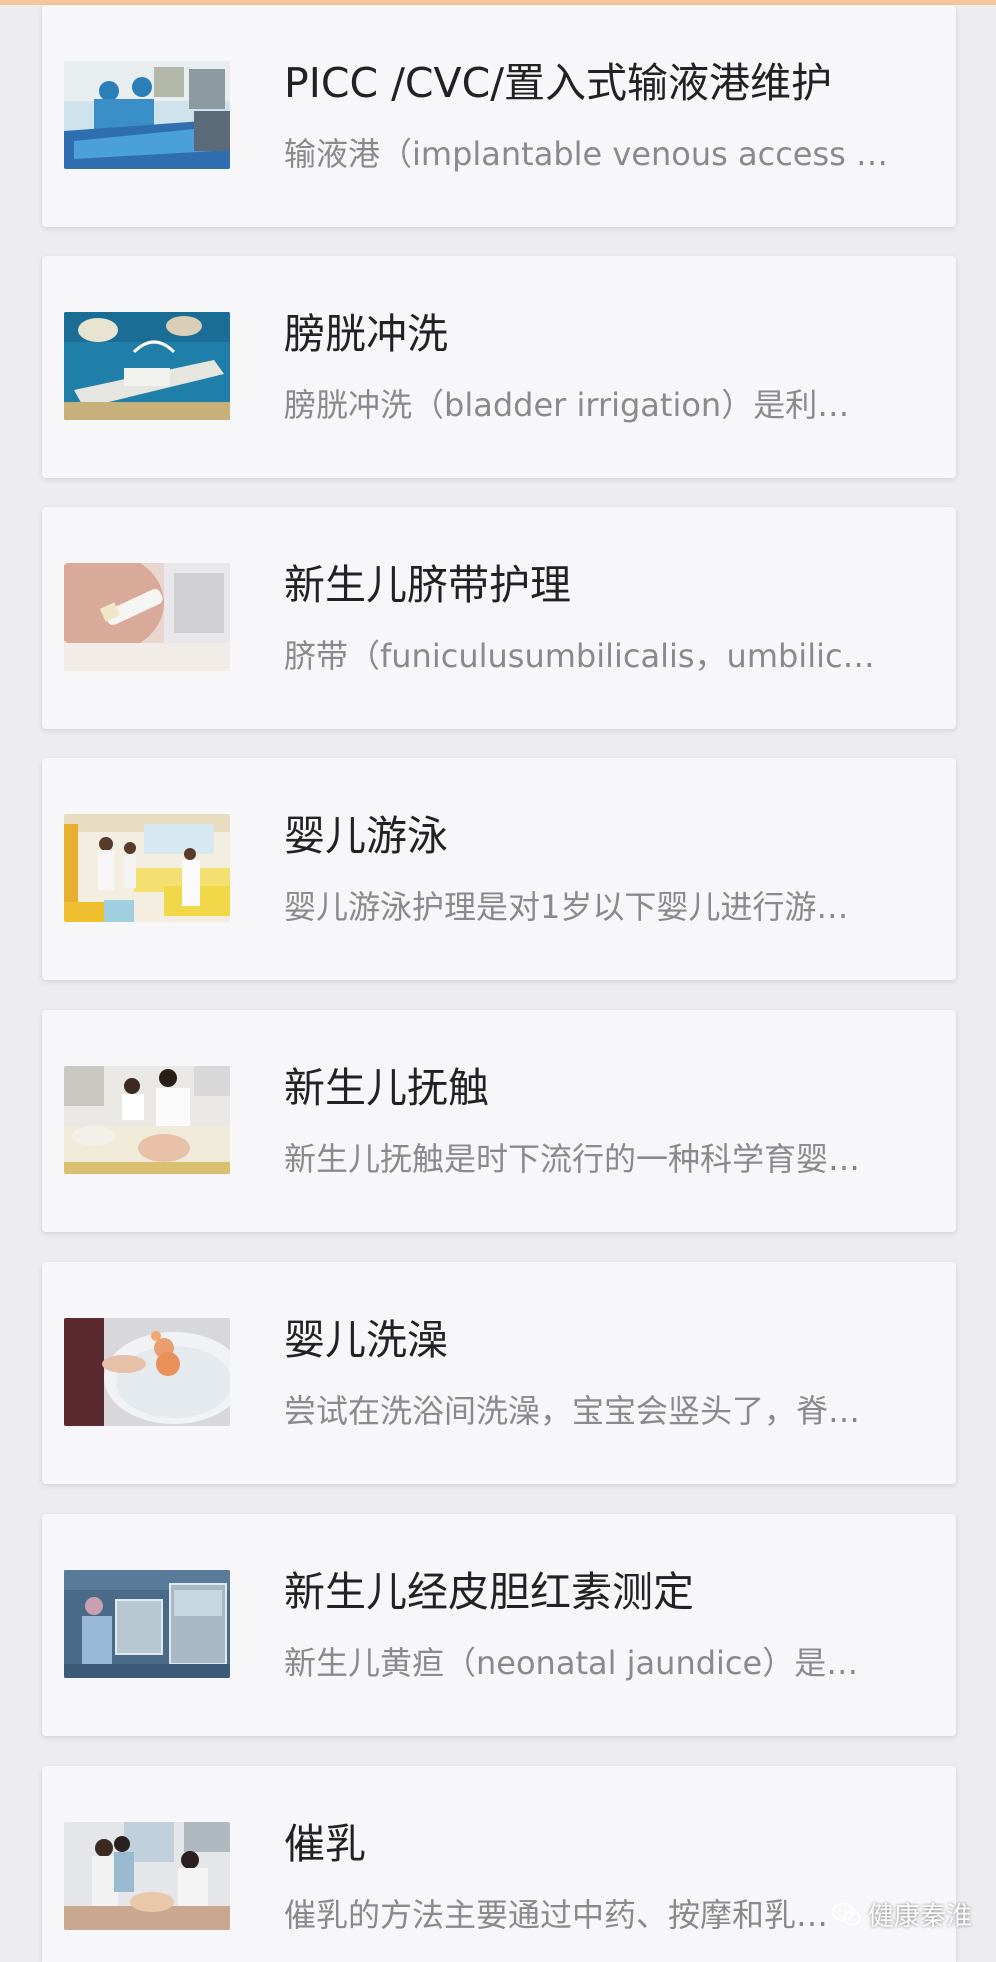 Image resolution: width=996 pixels, height=1962 pixels. What do you see at coordinates (147, 1624) in the screenshot?
I see `incubator-photo-thumbnail` at bounding box center [147, 1624].